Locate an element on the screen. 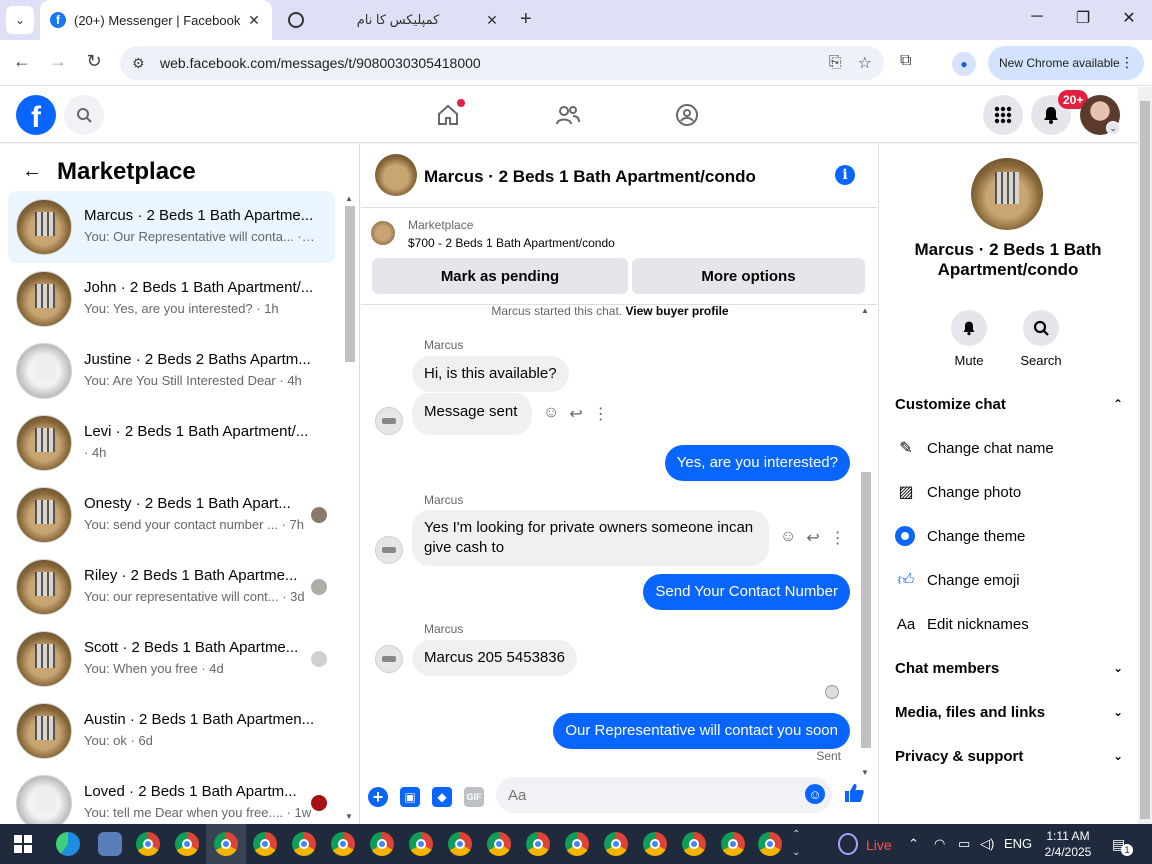  mute-button: Mute is located at coordinates (969, 339).